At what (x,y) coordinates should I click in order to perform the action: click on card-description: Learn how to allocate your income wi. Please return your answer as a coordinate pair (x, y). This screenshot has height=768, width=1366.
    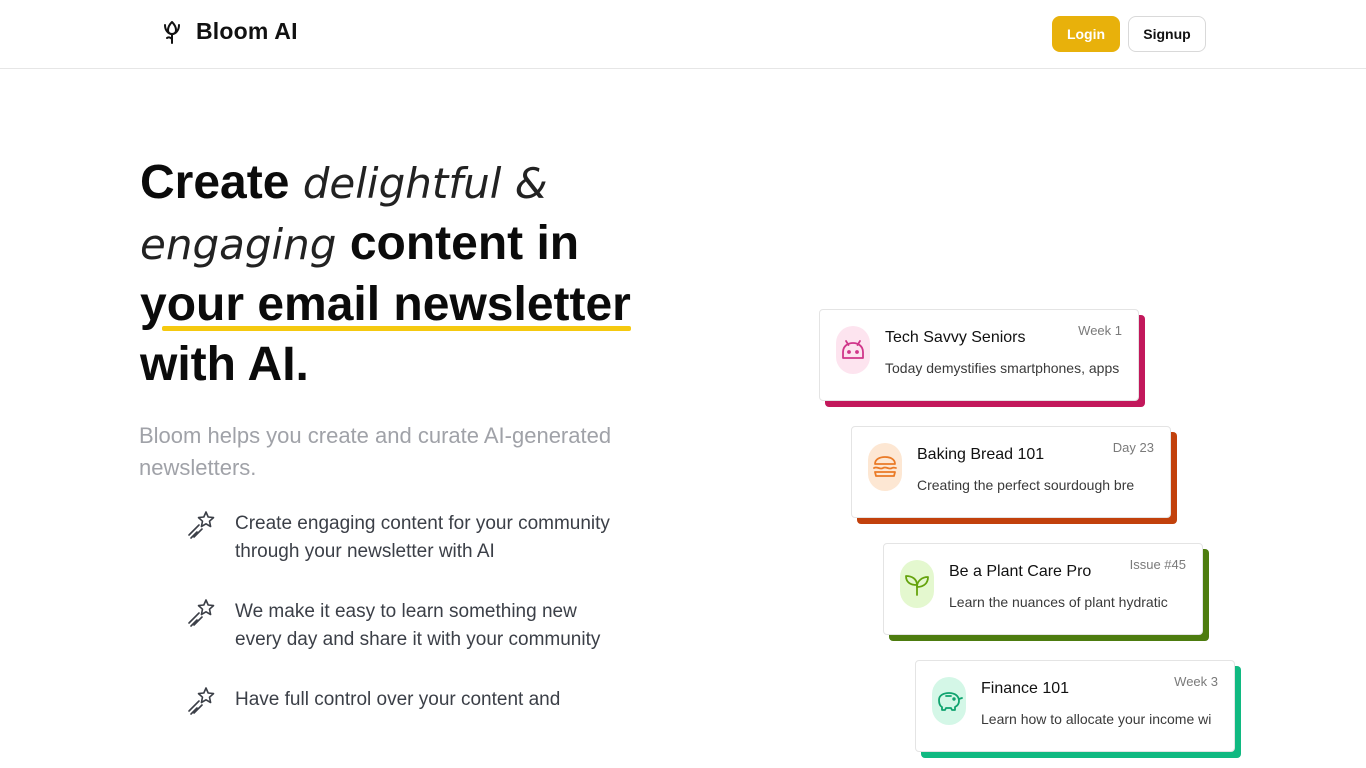
    Looking at the image, I should click on (1096, 719).